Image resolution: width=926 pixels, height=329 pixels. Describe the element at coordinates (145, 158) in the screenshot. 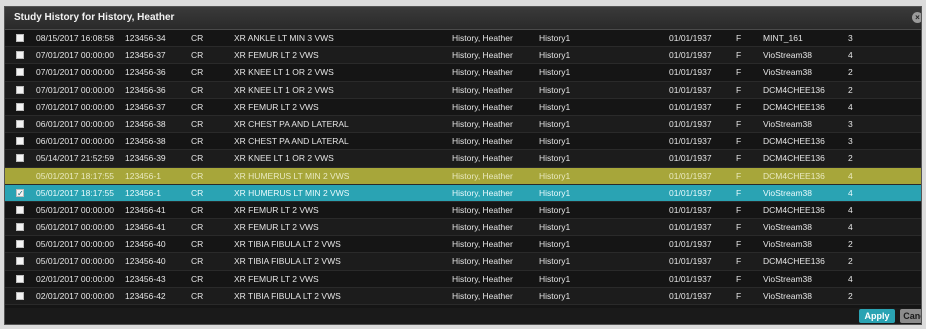

I see `accession-cell: 123456-39` at that location.